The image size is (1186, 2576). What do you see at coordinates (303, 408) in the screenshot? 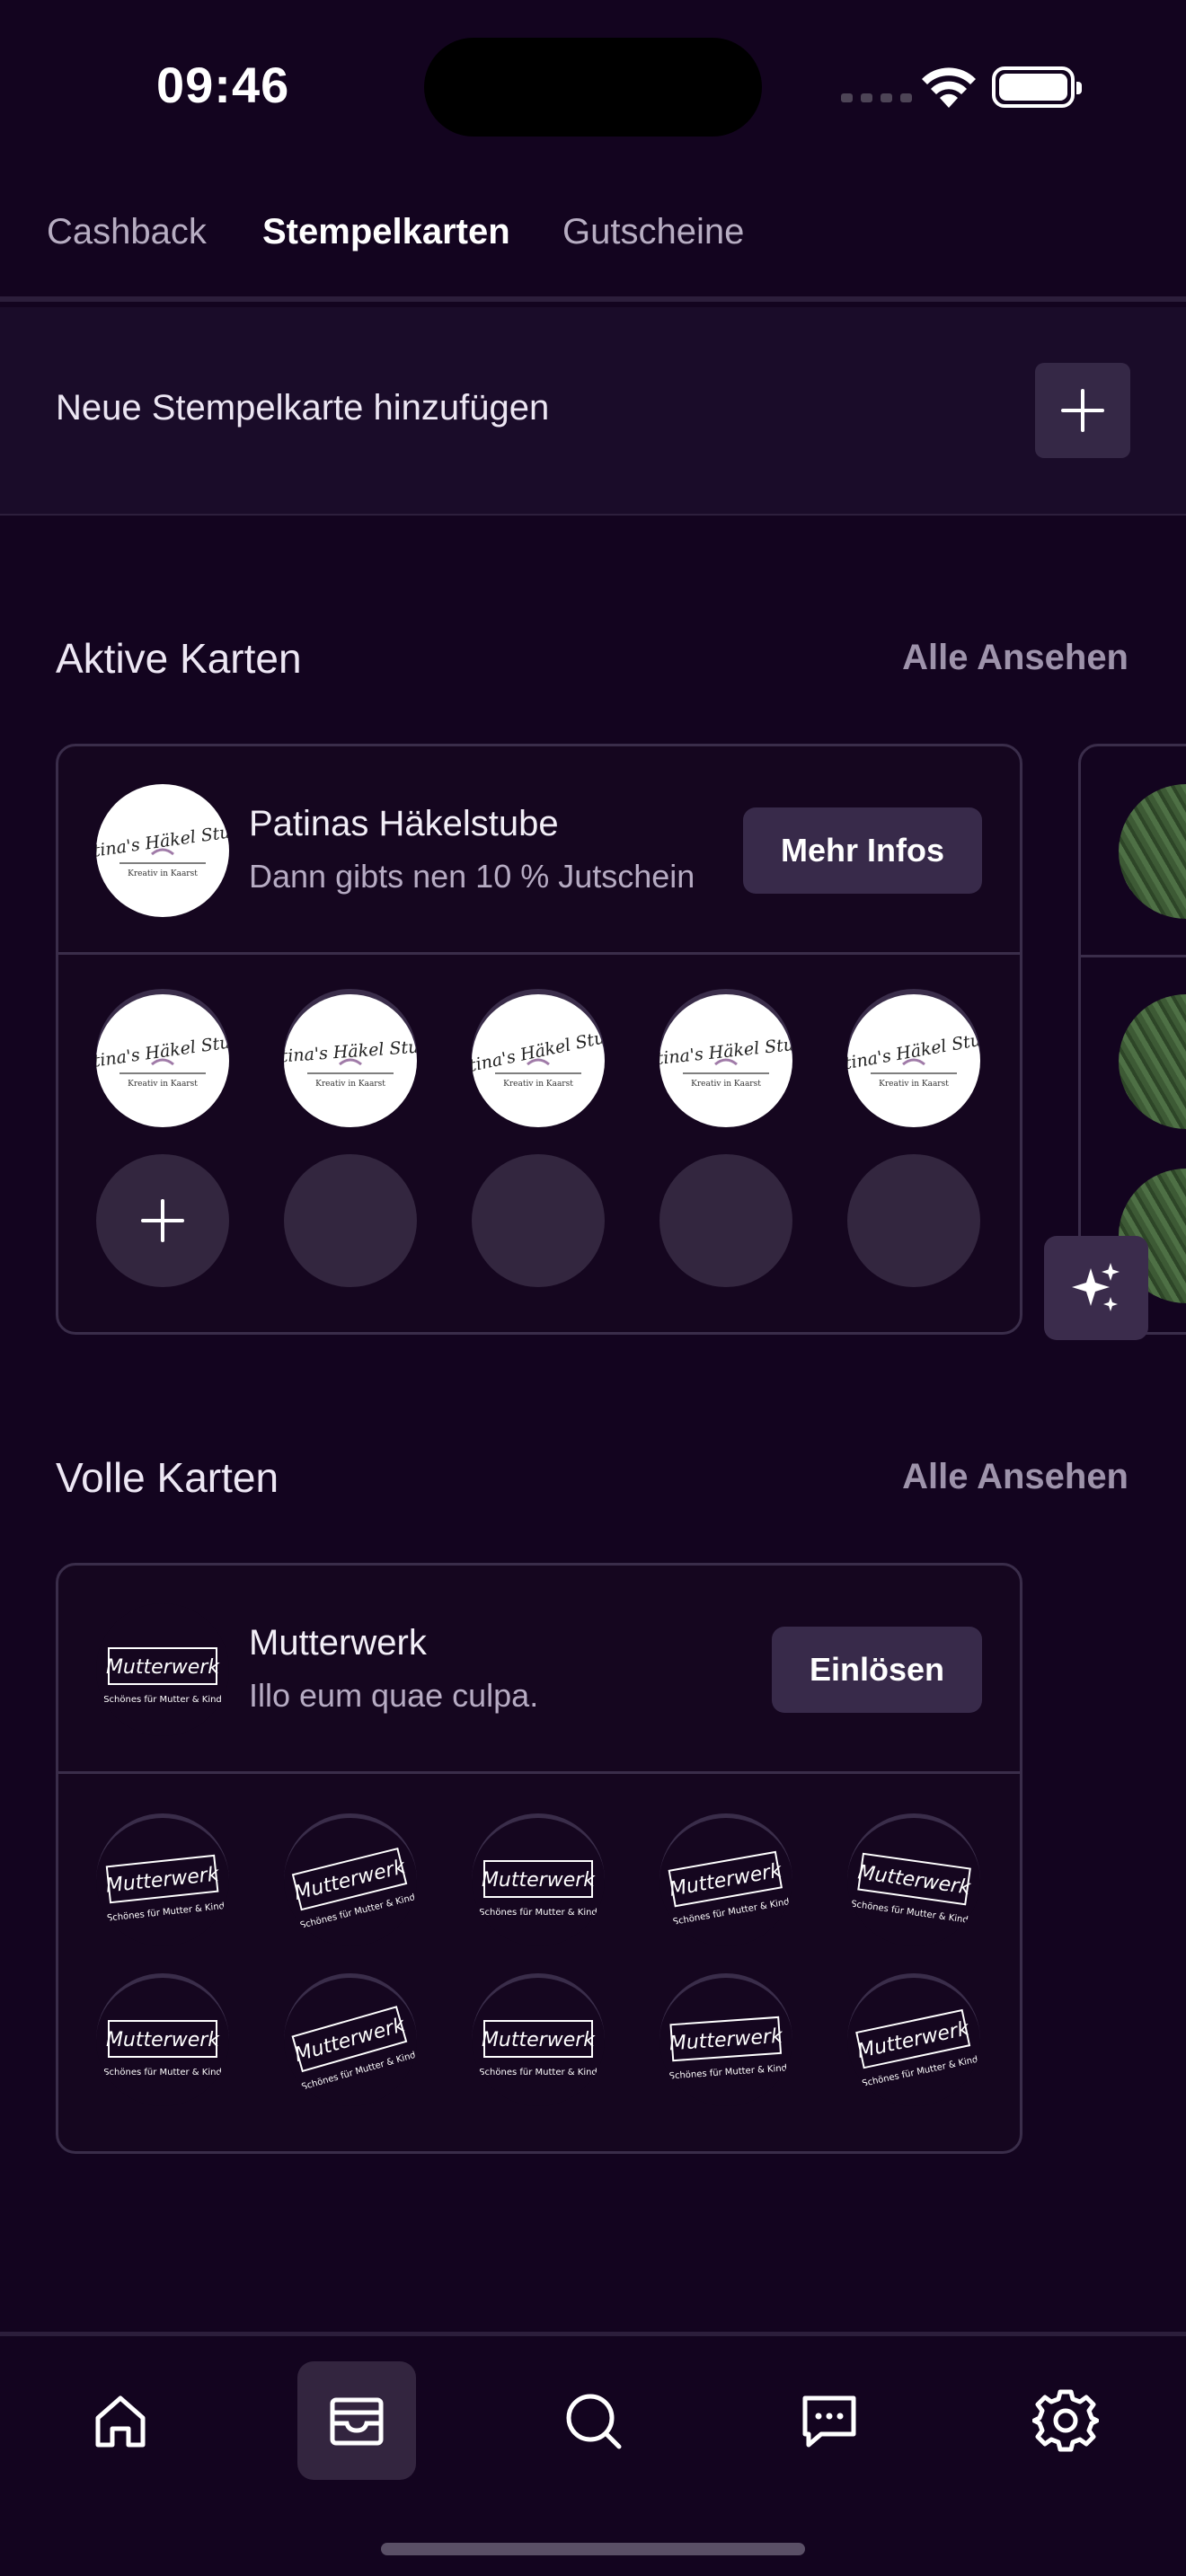
I see `add-stamp-card-label: Neue Stempelkarte hinzufügen` at bounding box center [303, 408].